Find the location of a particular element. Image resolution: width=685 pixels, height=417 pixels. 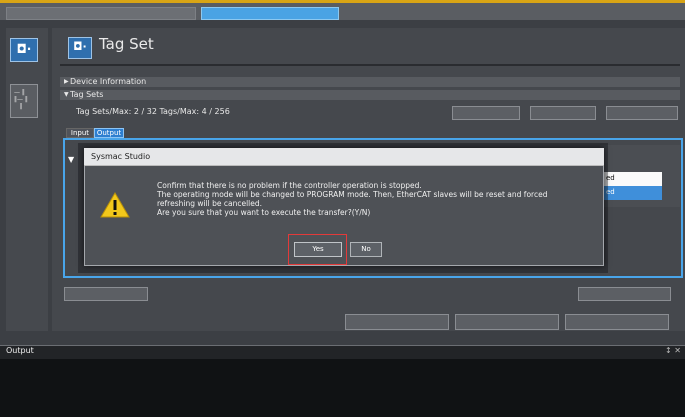

table-right-button is located at coordinates (624, 294).